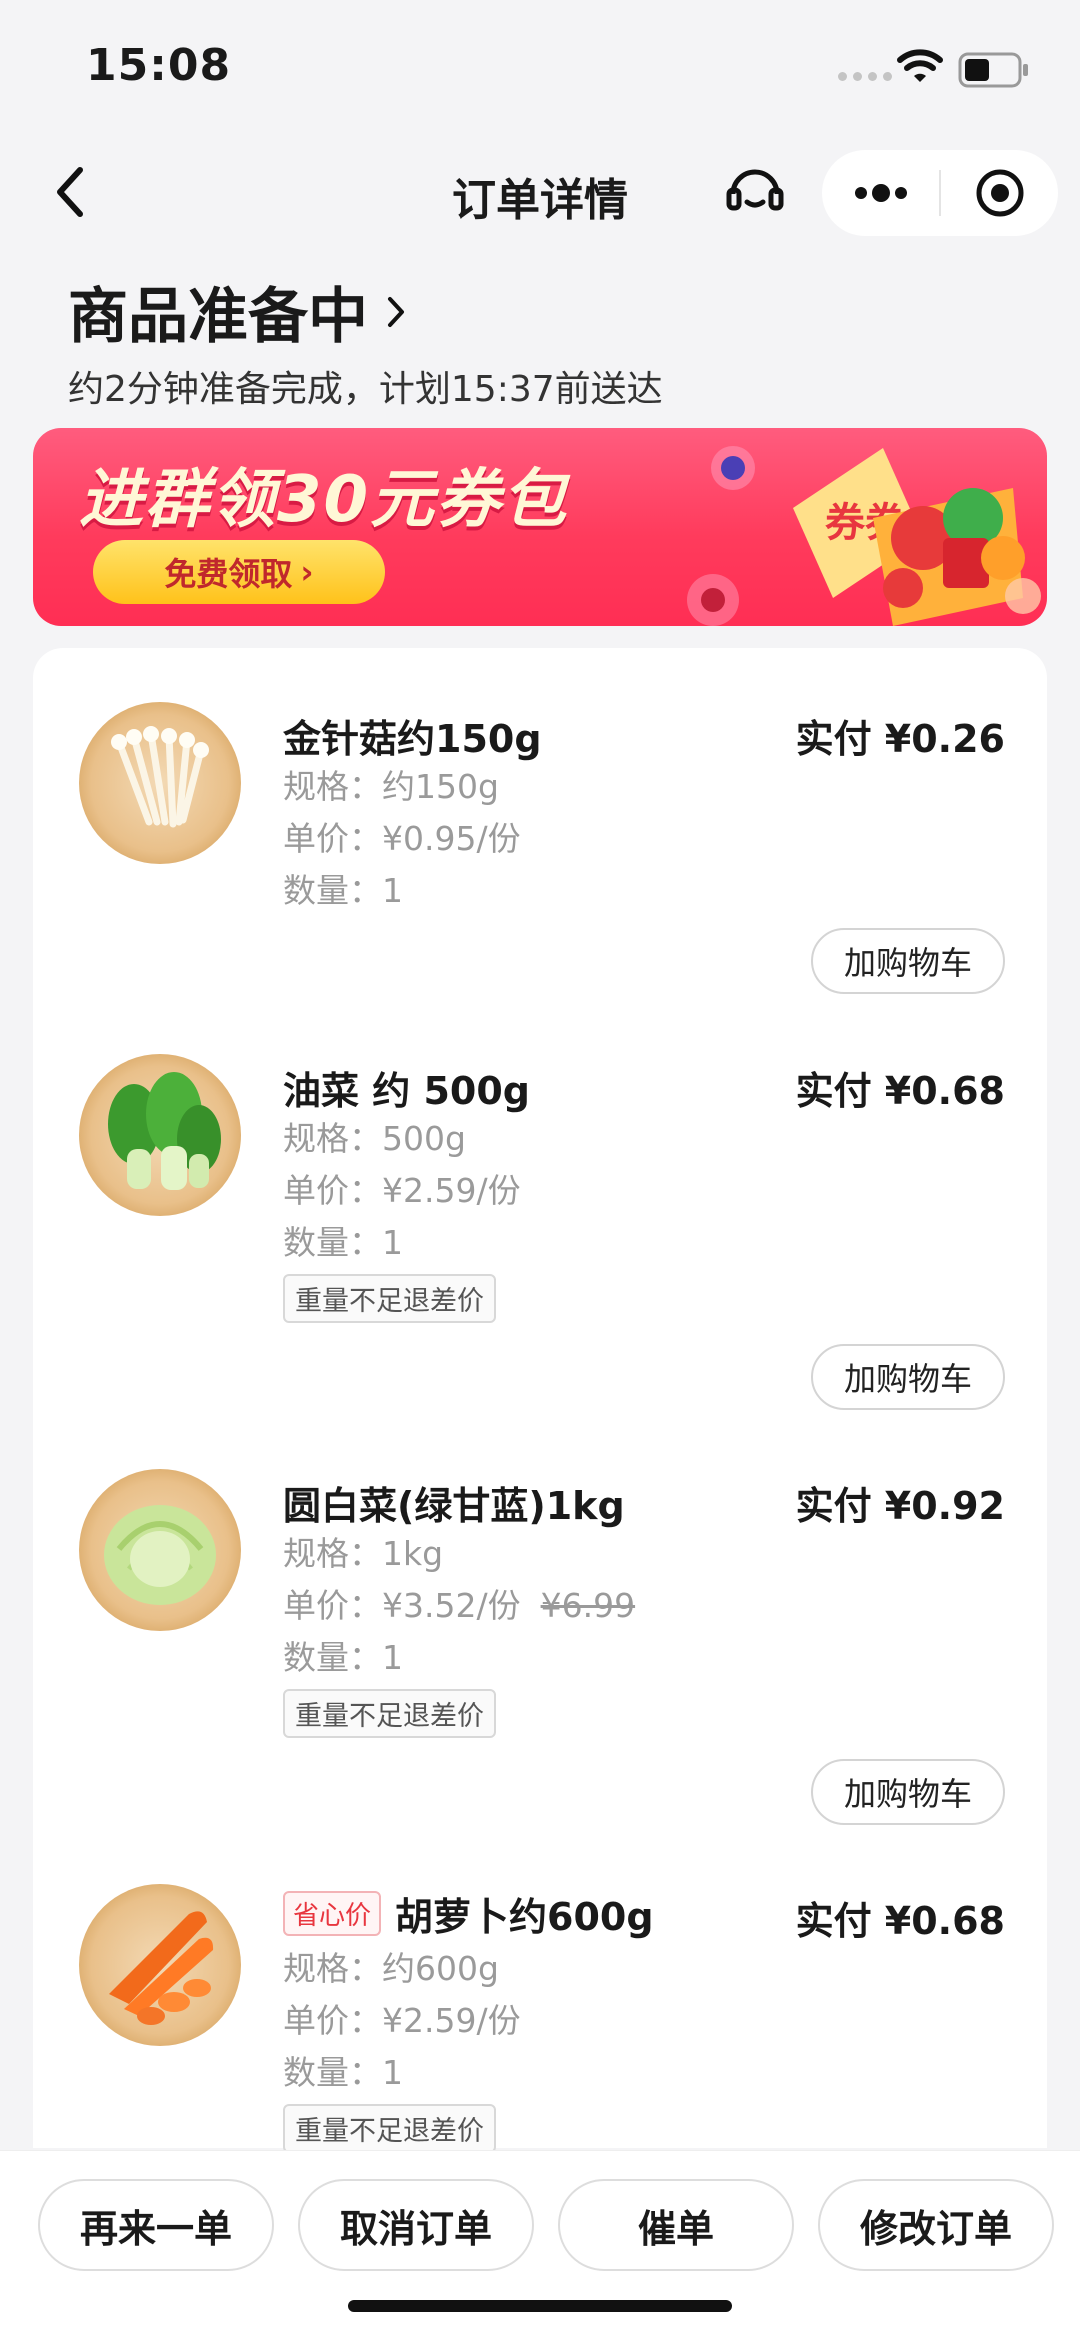 Image resolution: width=1080 pixels, height=2337 pixels. What do you see at coordinates (412, 739) in the screenshot?
I see `product-name: 金针菇约150g` at bounding box center [412, 739].